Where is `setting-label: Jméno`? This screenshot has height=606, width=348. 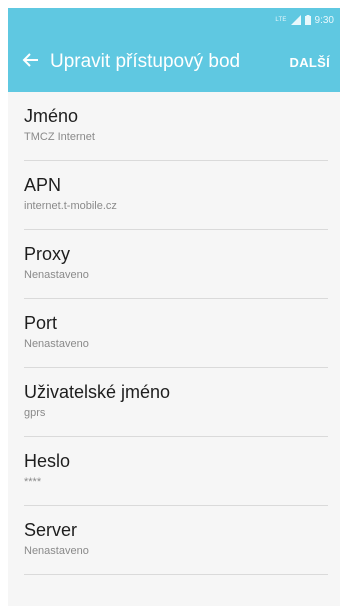
setting-label: Jméno is located at coordinates (51, 116).